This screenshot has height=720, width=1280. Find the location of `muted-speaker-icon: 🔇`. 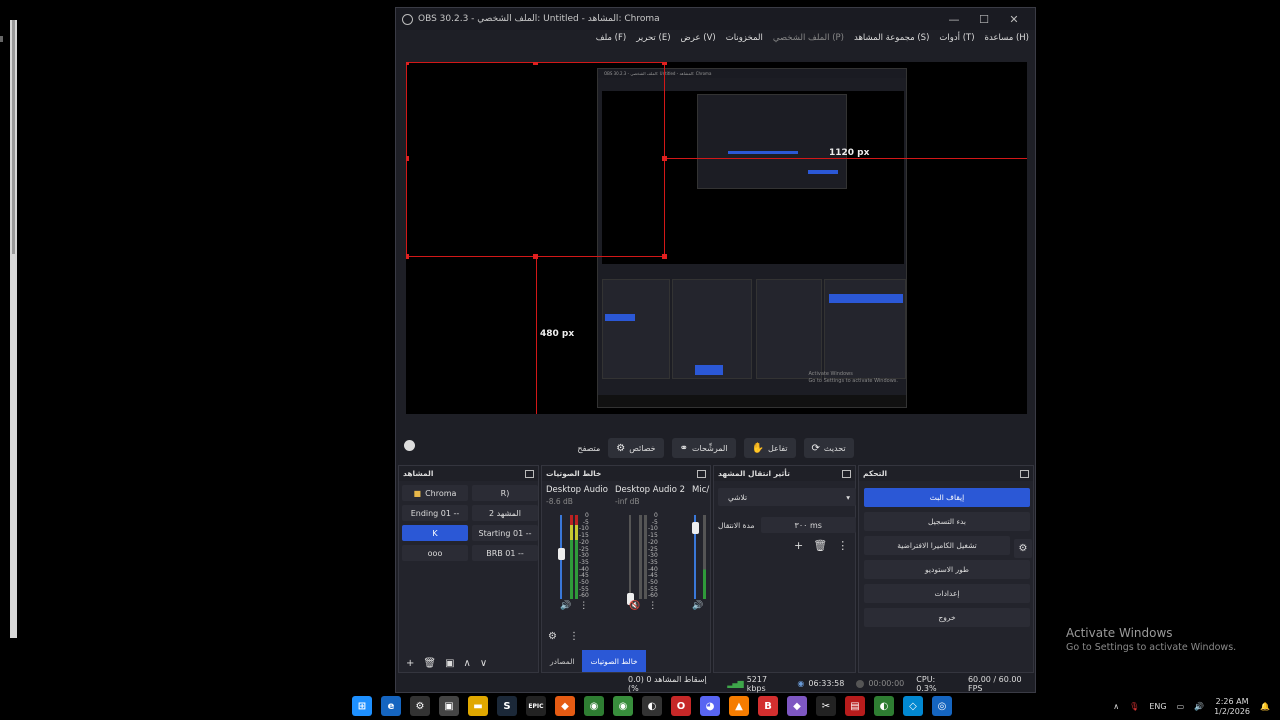

muted-speaker-icon: 🔇 is located at coordinates (634, 606).